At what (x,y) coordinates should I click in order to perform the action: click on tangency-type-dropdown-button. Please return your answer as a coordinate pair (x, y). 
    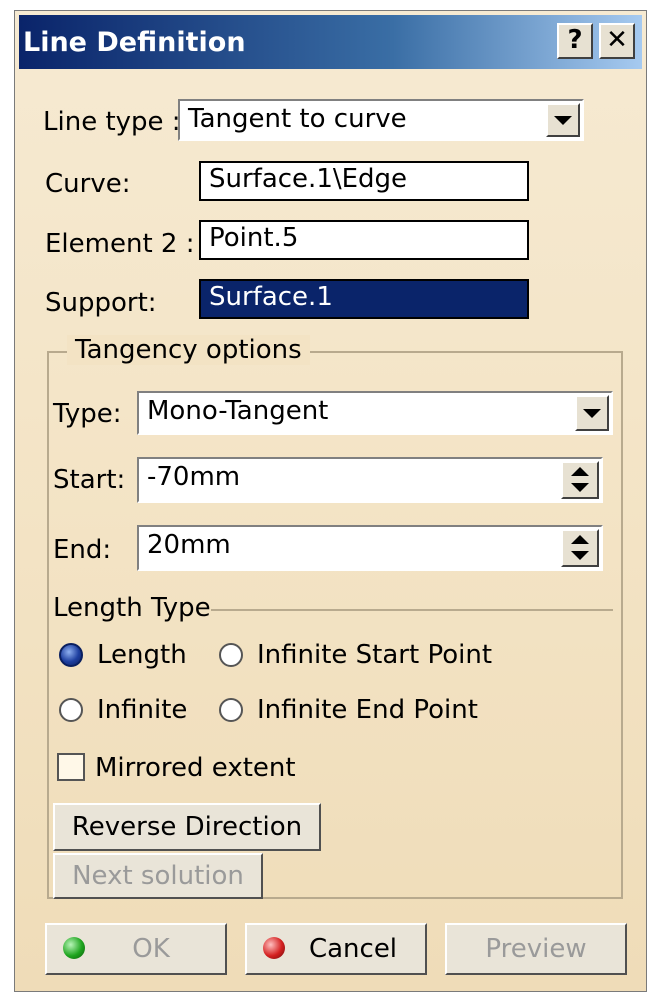
    Looking at the image, I should click on (592, 413).